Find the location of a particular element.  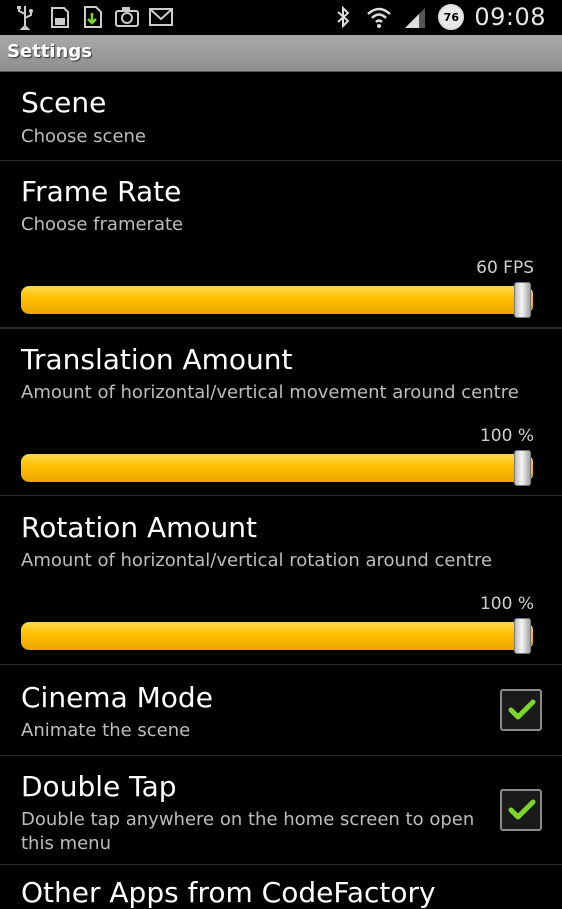

rotation-slider is located at coordinates (277, 636).